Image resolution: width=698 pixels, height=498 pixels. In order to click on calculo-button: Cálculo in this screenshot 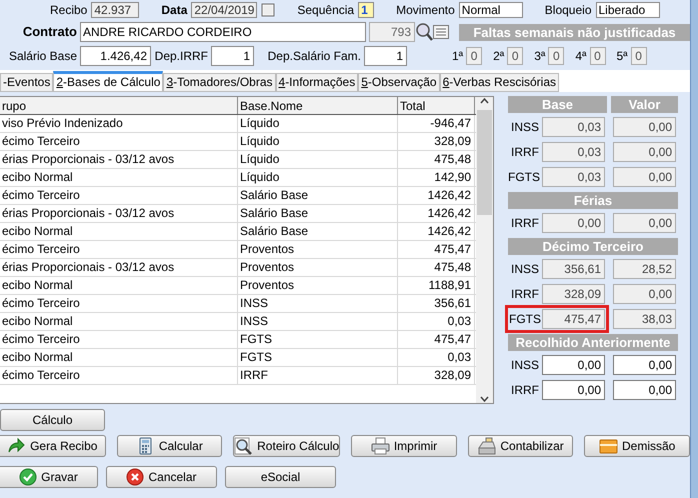, I will do `click(52, 420)`.